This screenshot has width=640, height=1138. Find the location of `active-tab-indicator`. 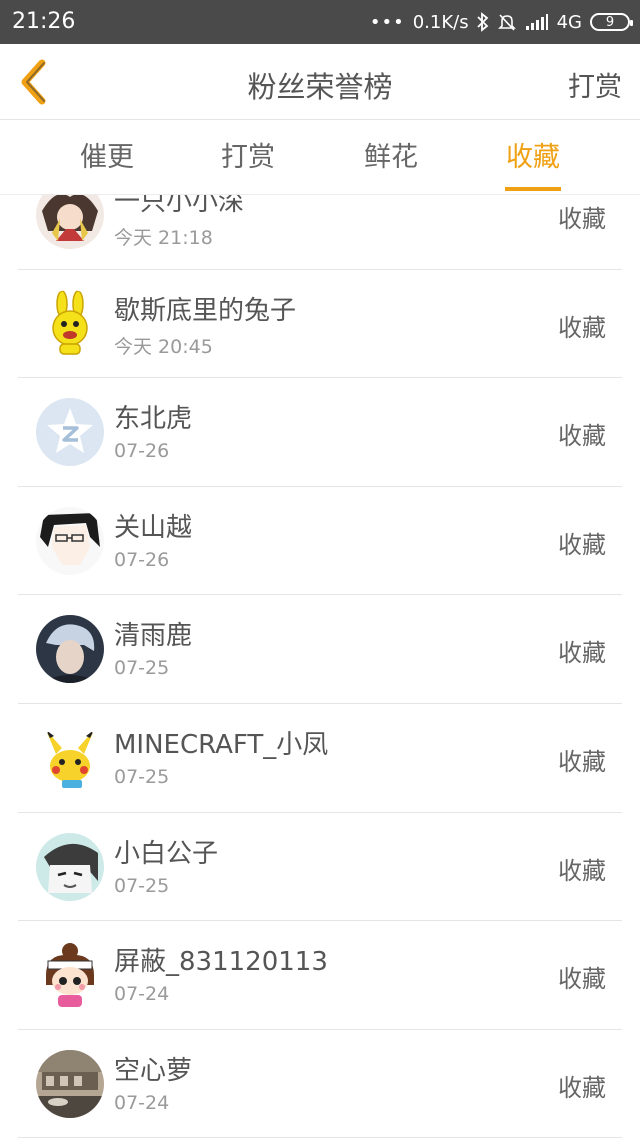

active-tab-indicator is located at coordinates (533, 189).